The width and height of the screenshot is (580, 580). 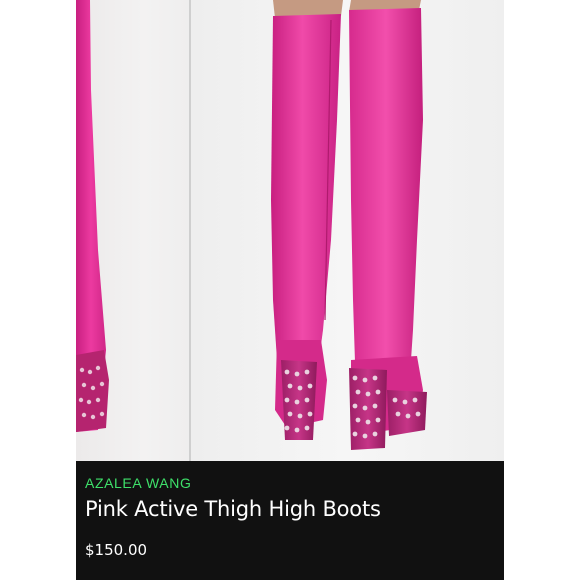 I want to click on product-brand: AZALEA WANG, so click(x=138, y=483).